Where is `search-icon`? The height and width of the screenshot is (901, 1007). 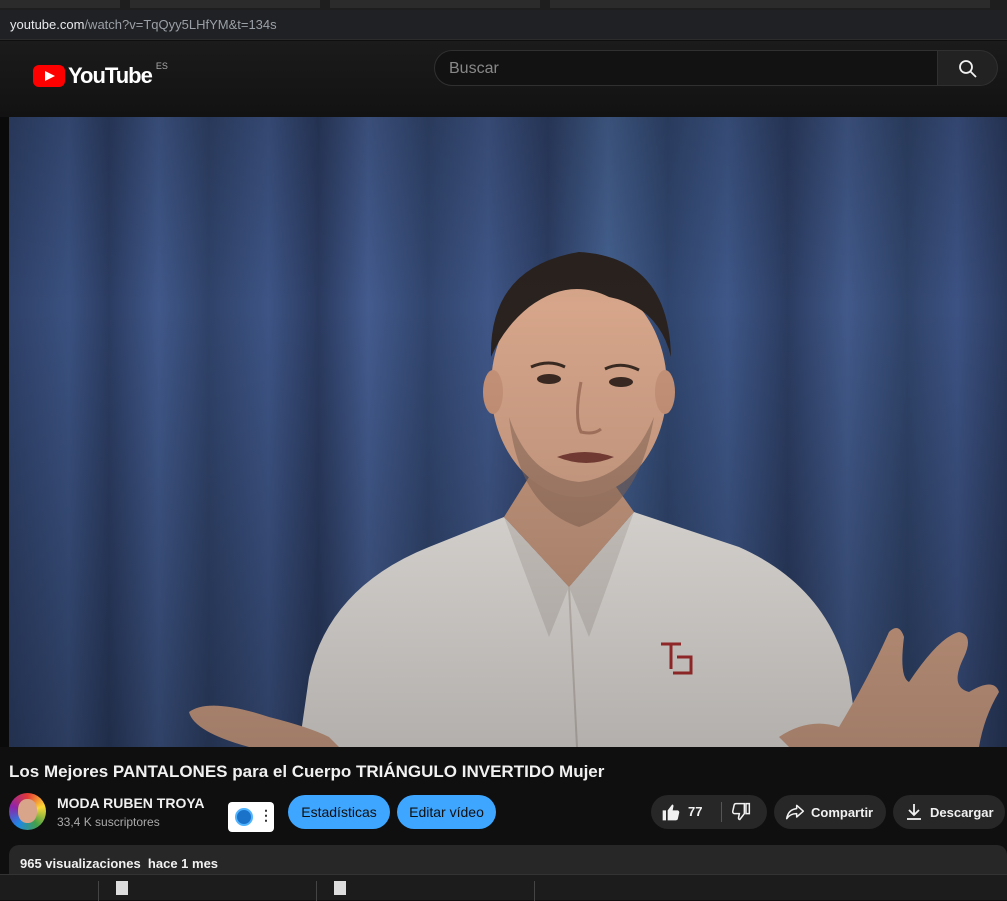 search-icon is located at coordinates (968, 69).